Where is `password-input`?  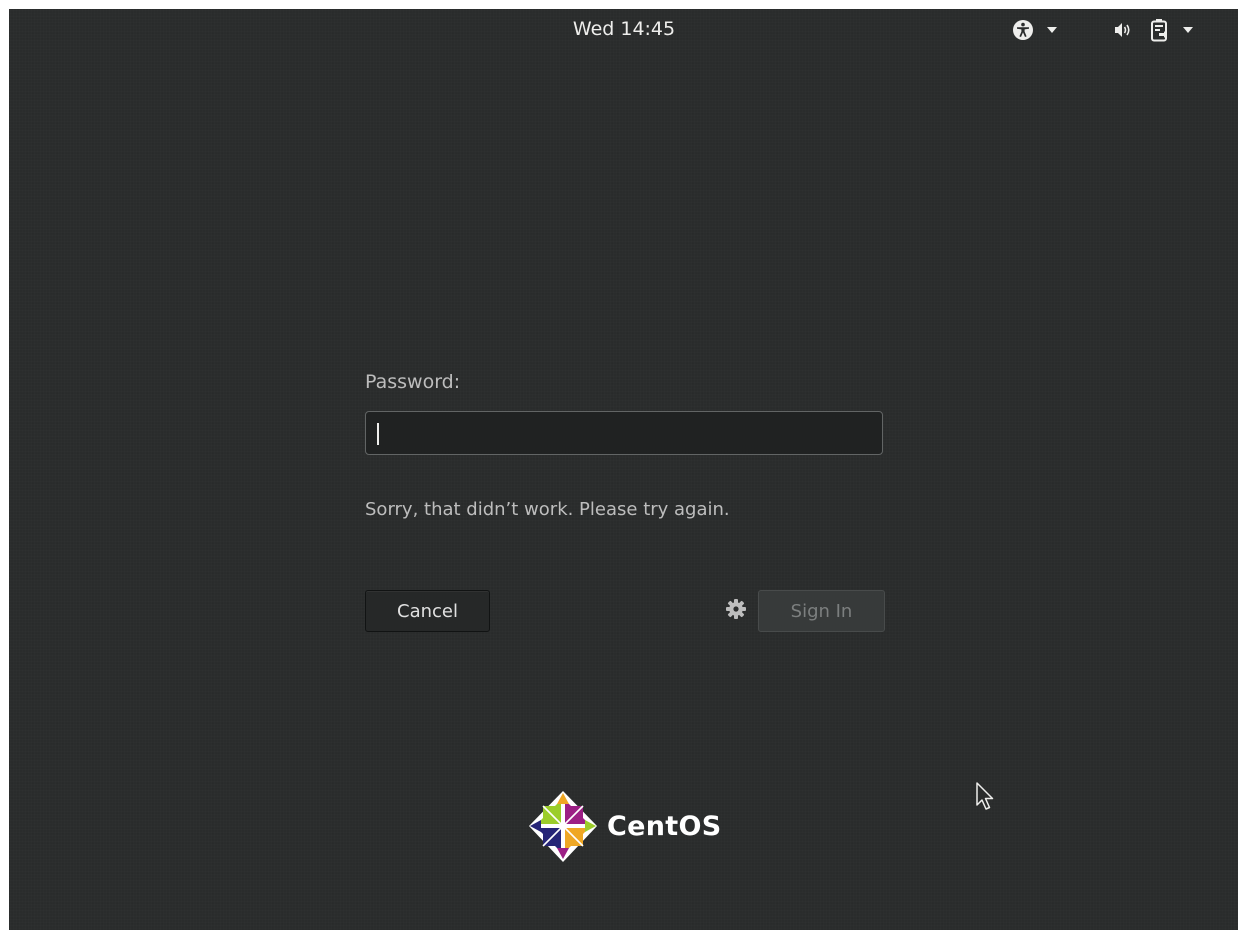
password-input is located at coordinates (624, 433).